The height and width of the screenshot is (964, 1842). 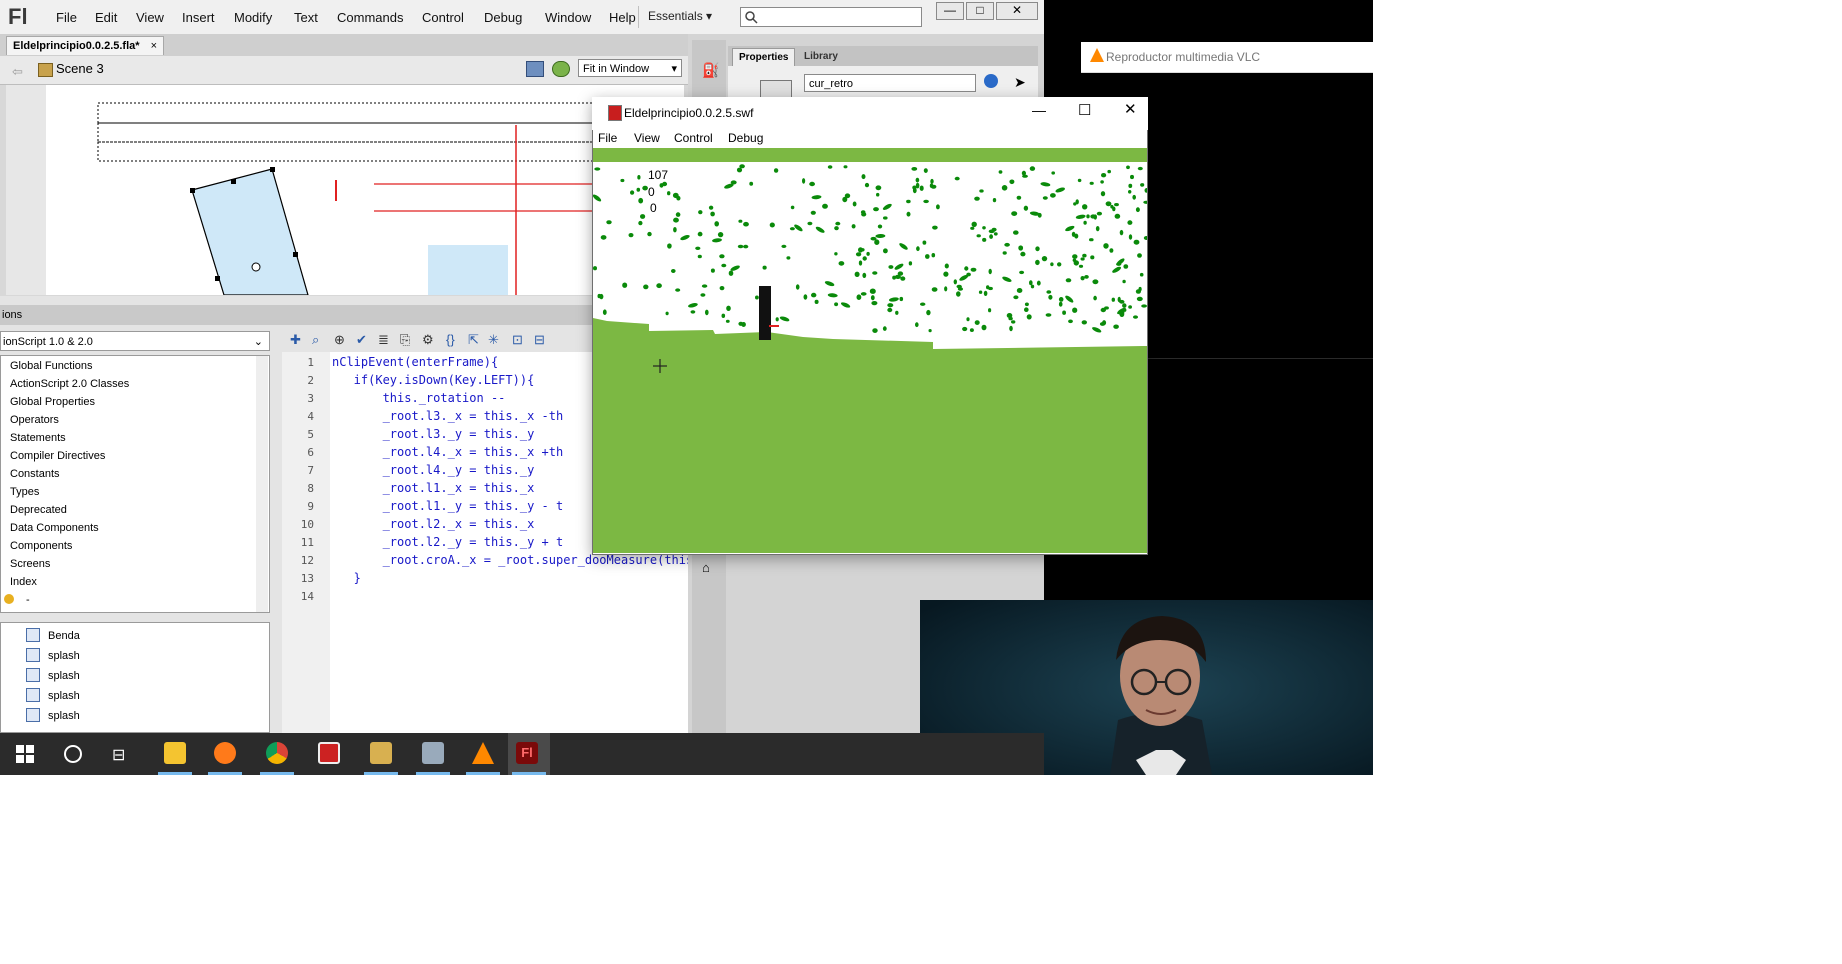 What do you see at coordinates (568, 17) in the screenshot?
I see `menu-window: Window` at bounding box center [568, 17].